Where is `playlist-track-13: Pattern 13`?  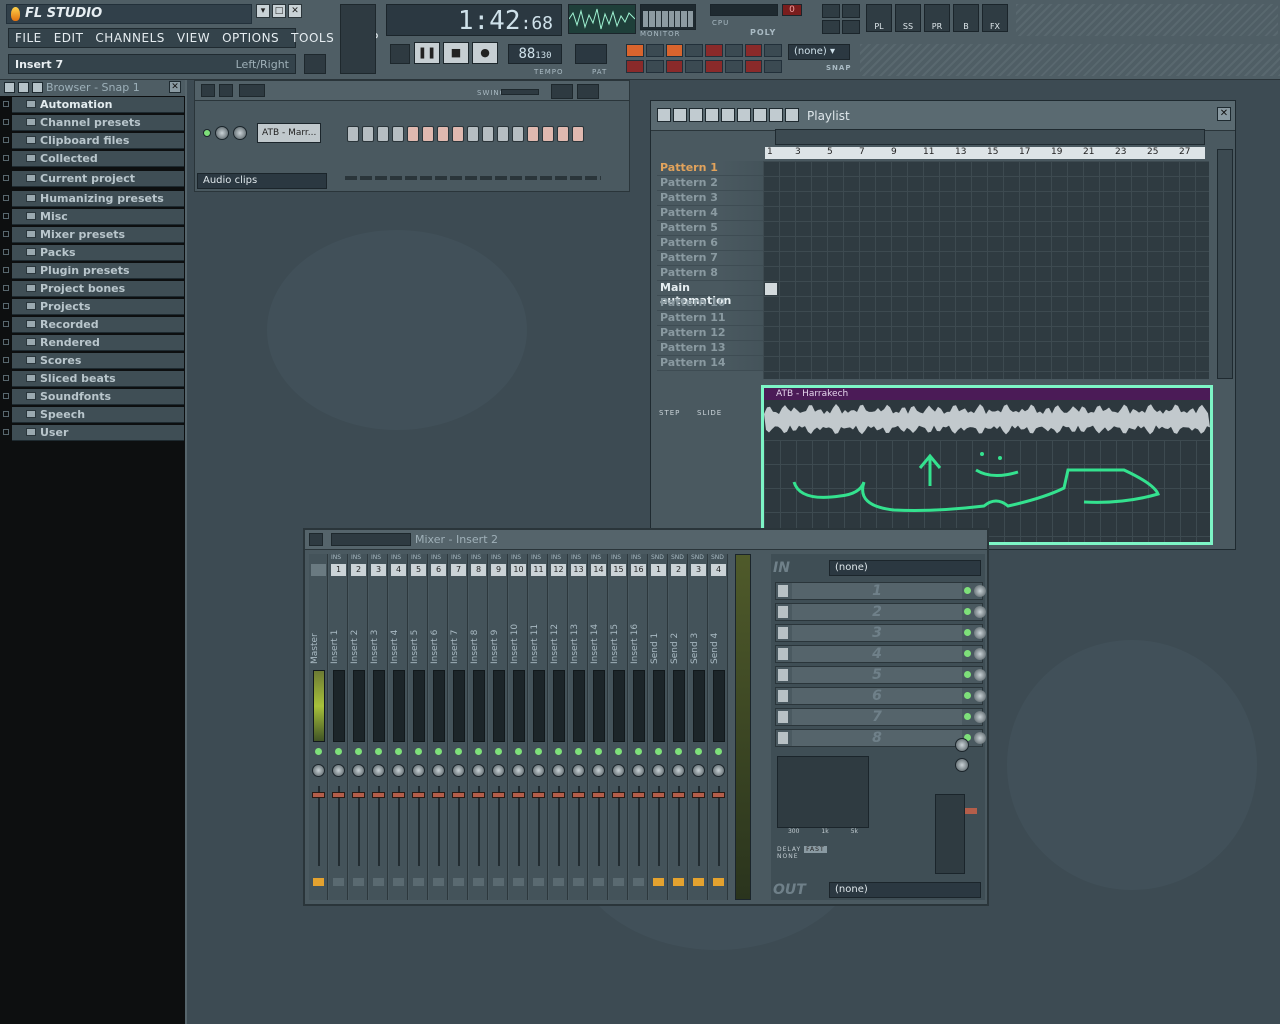
playlist-track-13: Pattern 13 is located at coordinates (710, 348).